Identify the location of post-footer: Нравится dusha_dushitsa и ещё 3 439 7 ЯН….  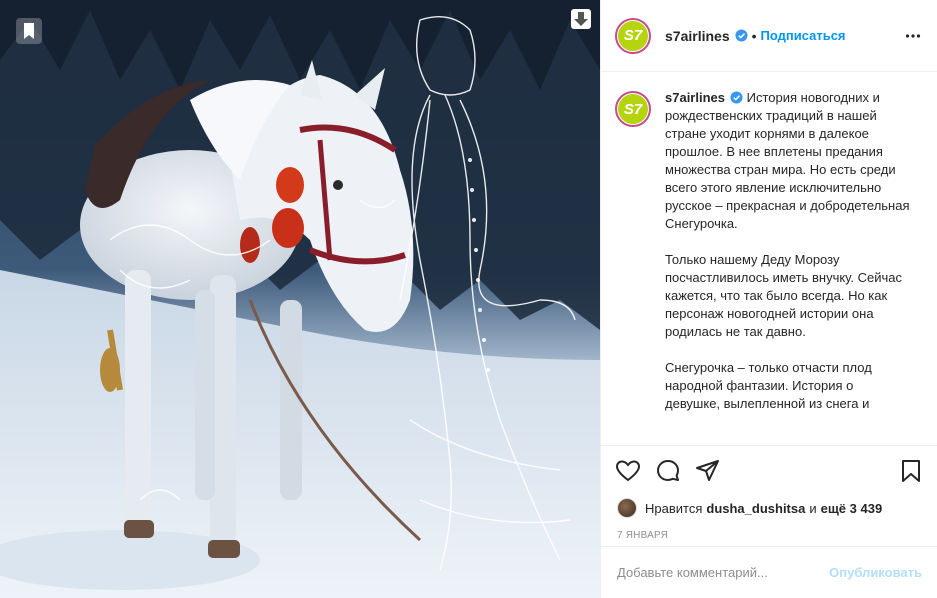
(769, 493).